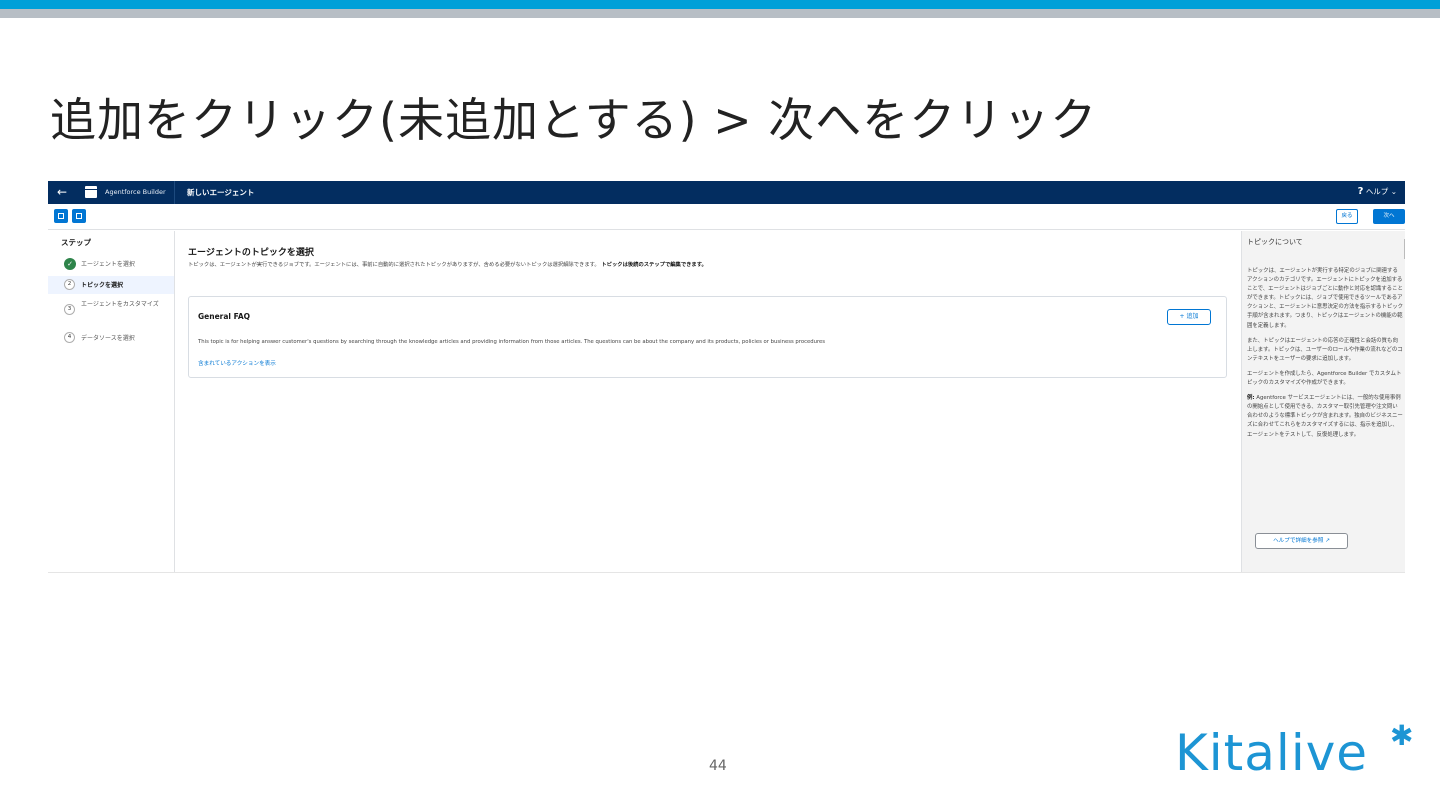 This screenshot has width=1440, height=810. I want to click on asterisk-icon: ✱, so click(1402, 735).